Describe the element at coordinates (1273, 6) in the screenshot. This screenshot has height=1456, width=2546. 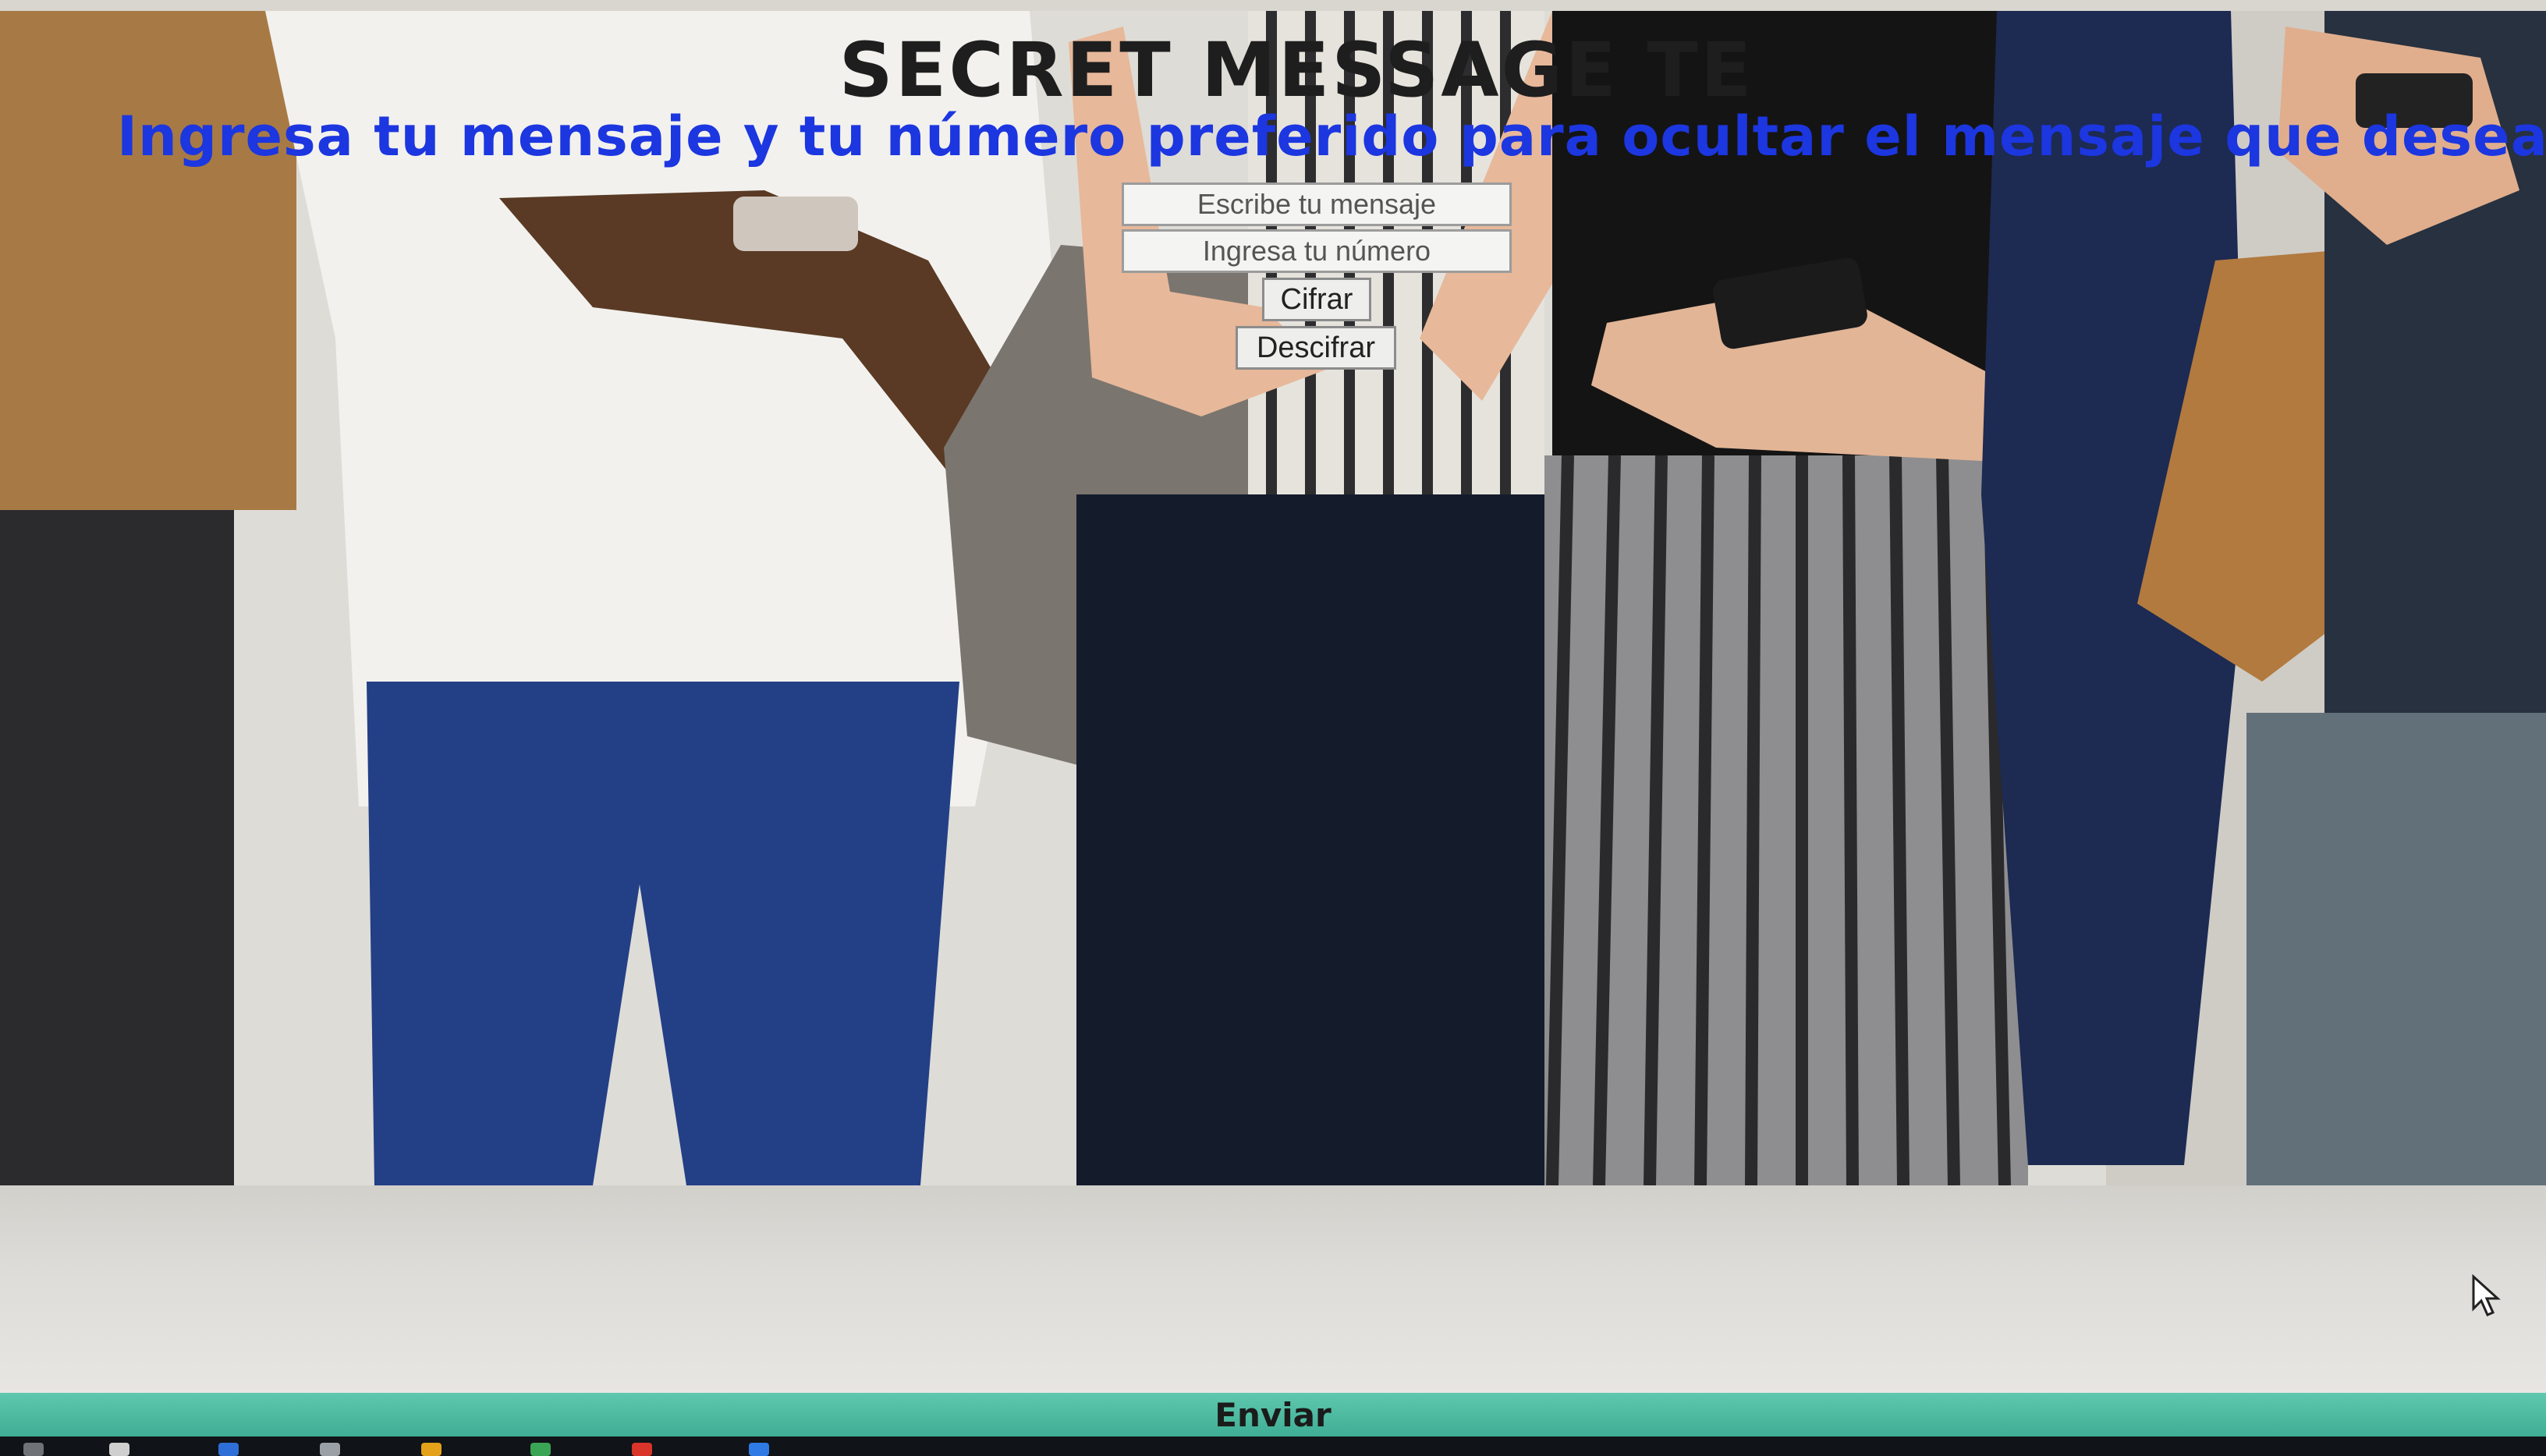
I see `screen-top-edge` at that location.